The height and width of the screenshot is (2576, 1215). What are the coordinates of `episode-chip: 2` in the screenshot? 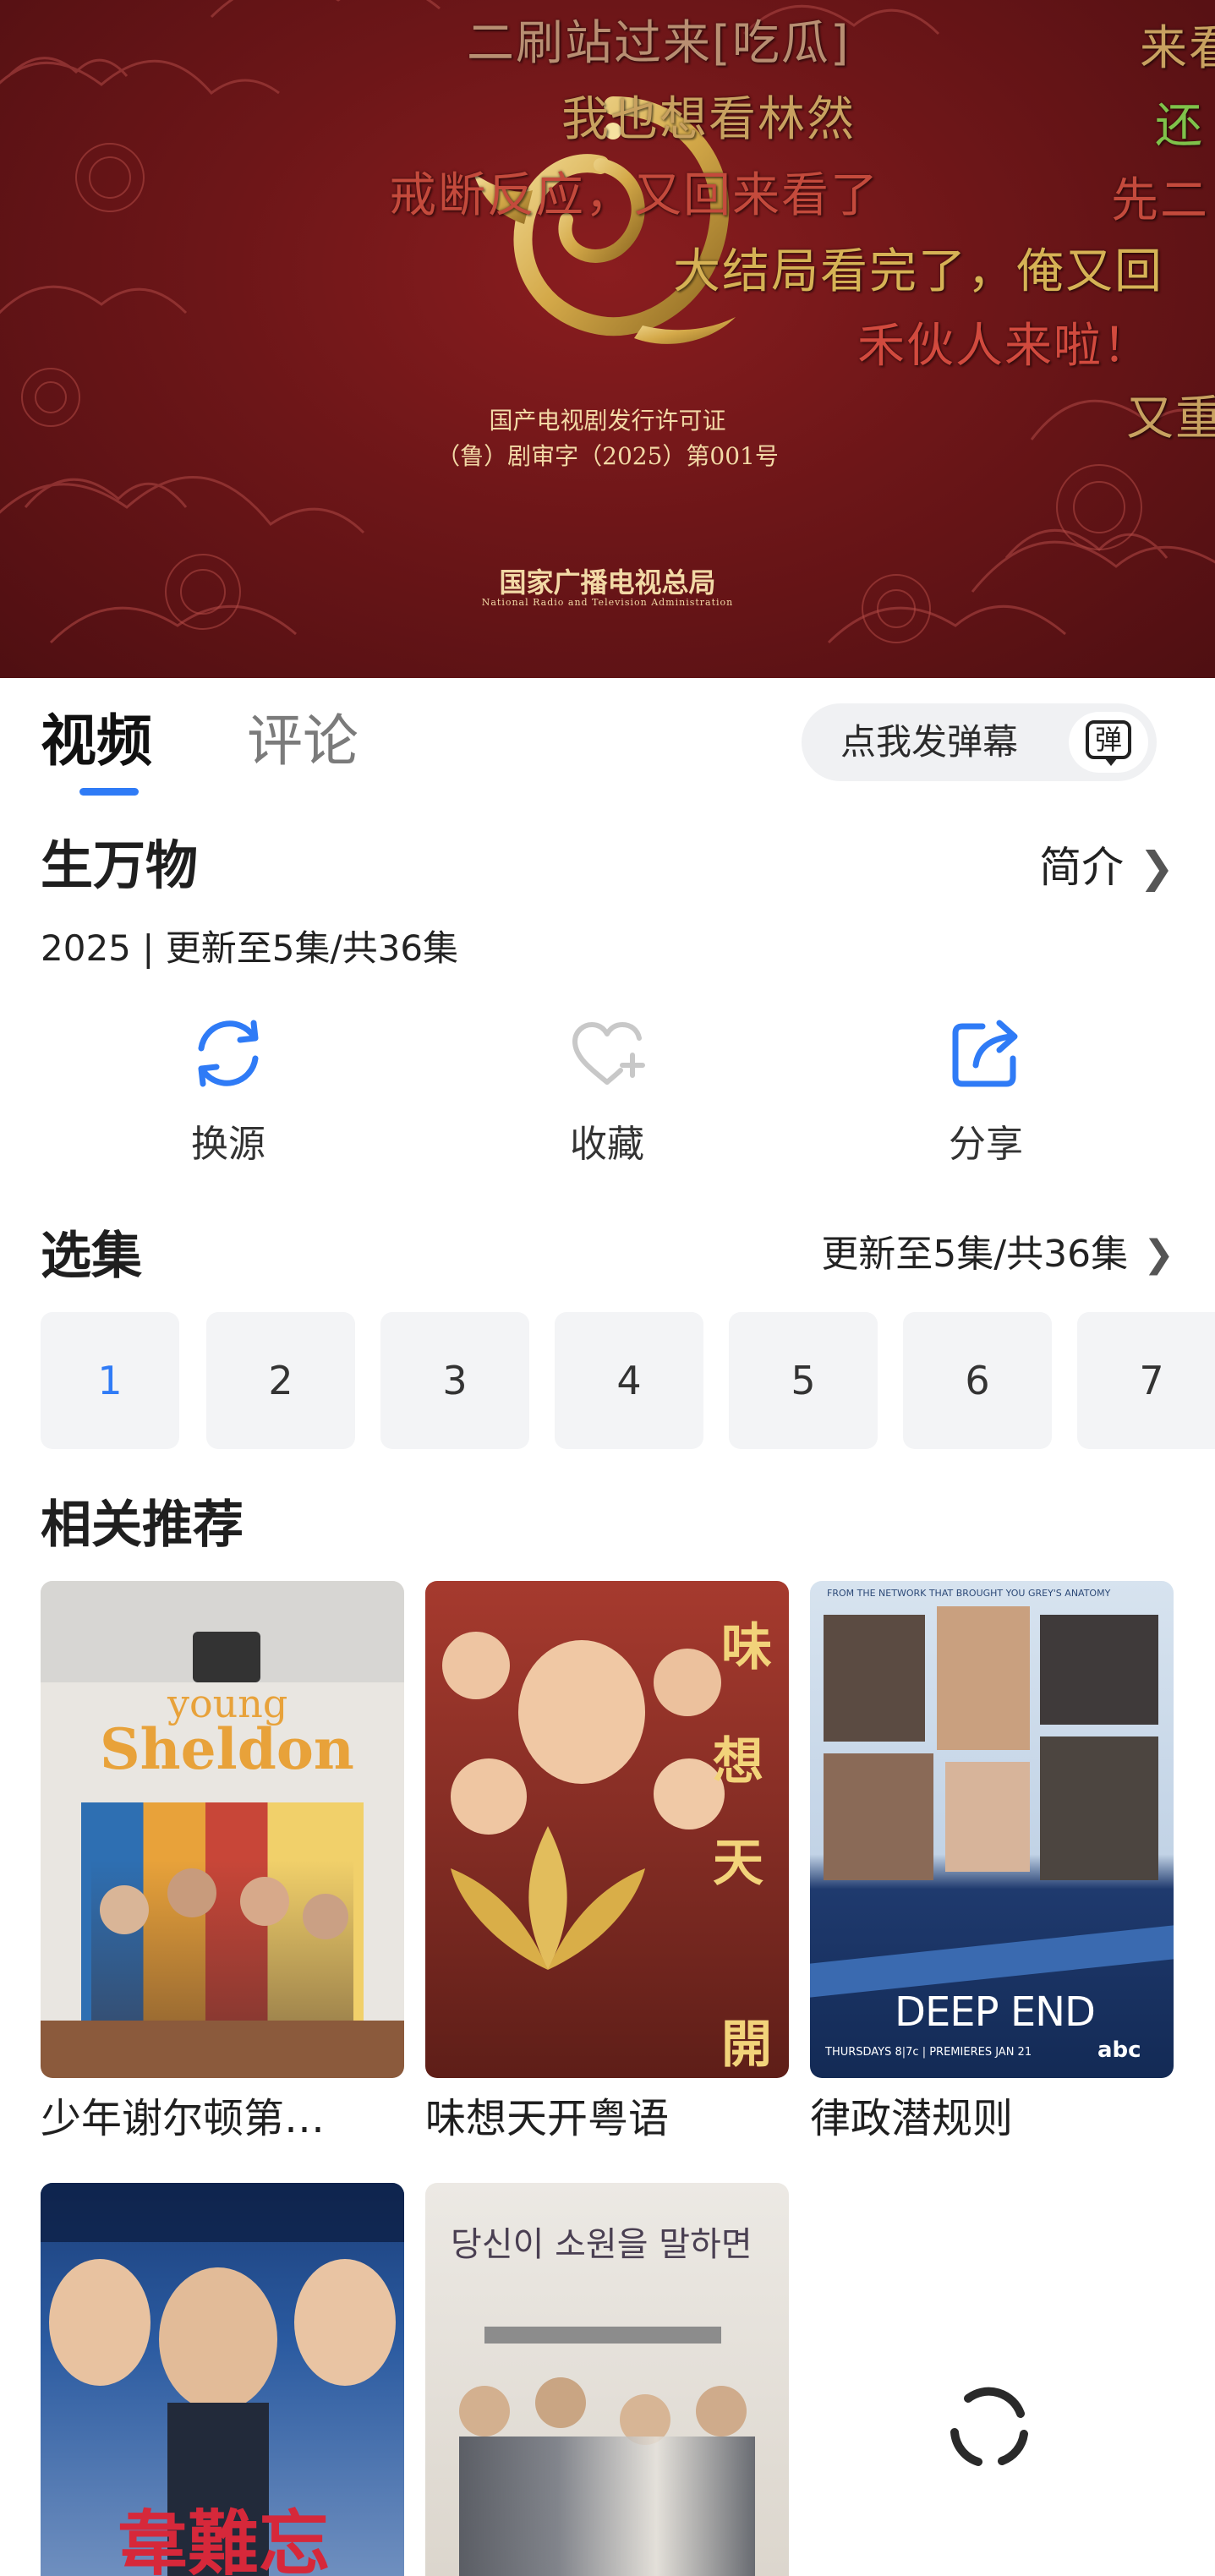 It's located at (280, 1380).